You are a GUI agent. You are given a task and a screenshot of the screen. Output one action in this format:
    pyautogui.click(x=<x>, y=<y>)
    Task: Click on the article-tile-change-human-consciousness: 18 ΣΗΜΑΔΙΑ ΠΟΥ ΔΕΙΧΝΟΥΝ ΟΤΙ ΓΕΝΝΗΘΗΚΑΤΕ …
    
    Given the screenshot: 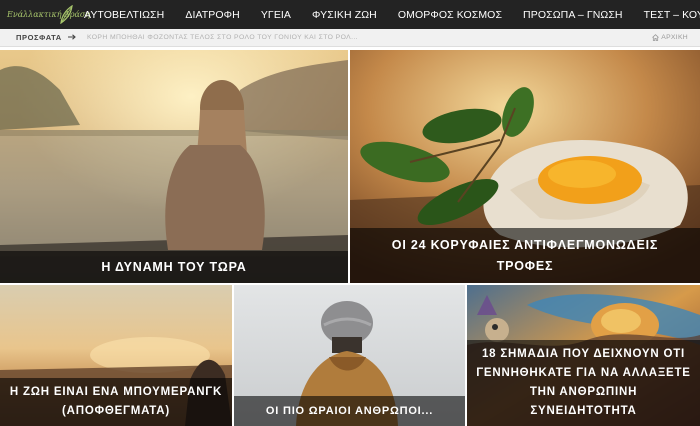 What is the action you would take?
    pyautogui.click(x=583, y=355)
    